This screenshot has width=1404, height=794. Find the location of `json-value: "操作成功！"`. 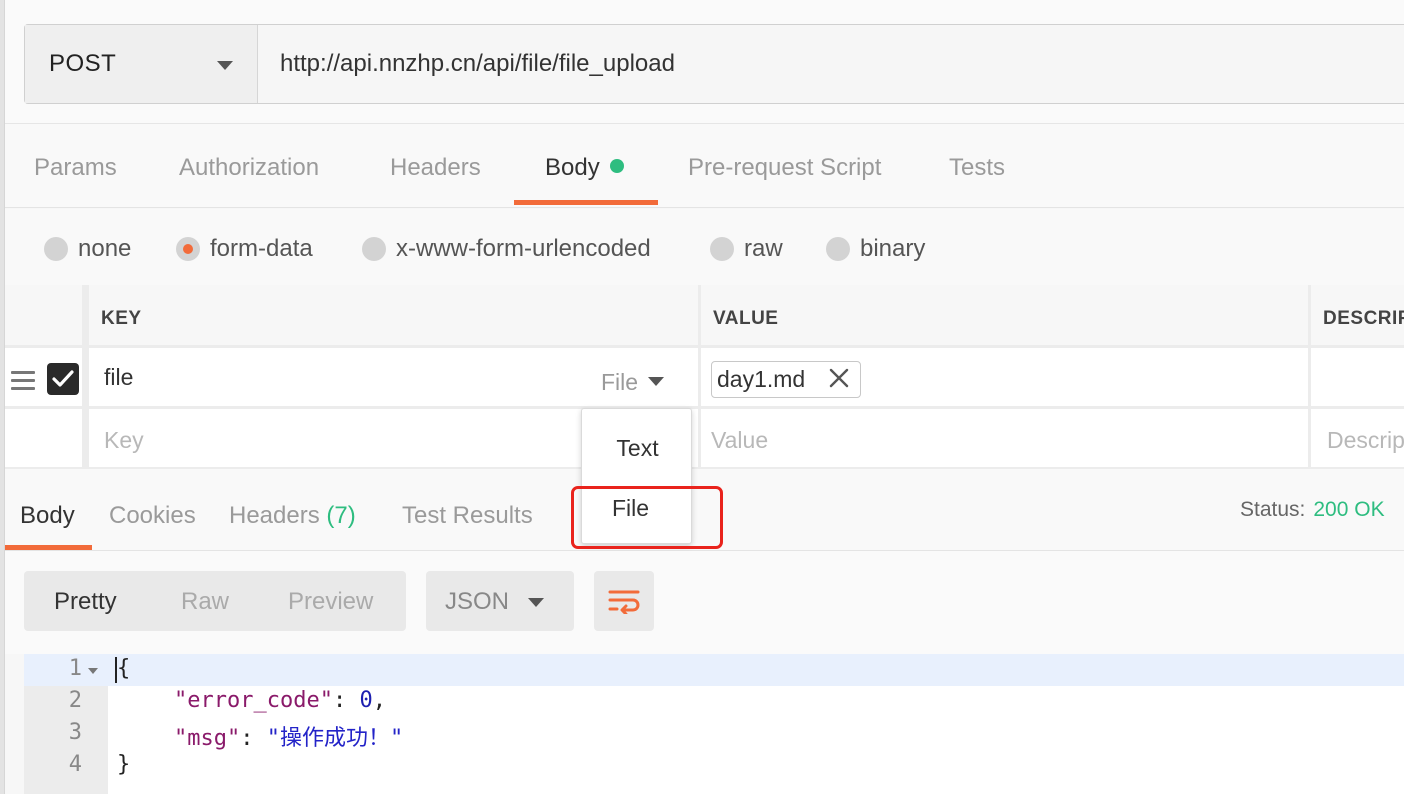

json-value: "操作成功！" is located at coordinates (335, 738).